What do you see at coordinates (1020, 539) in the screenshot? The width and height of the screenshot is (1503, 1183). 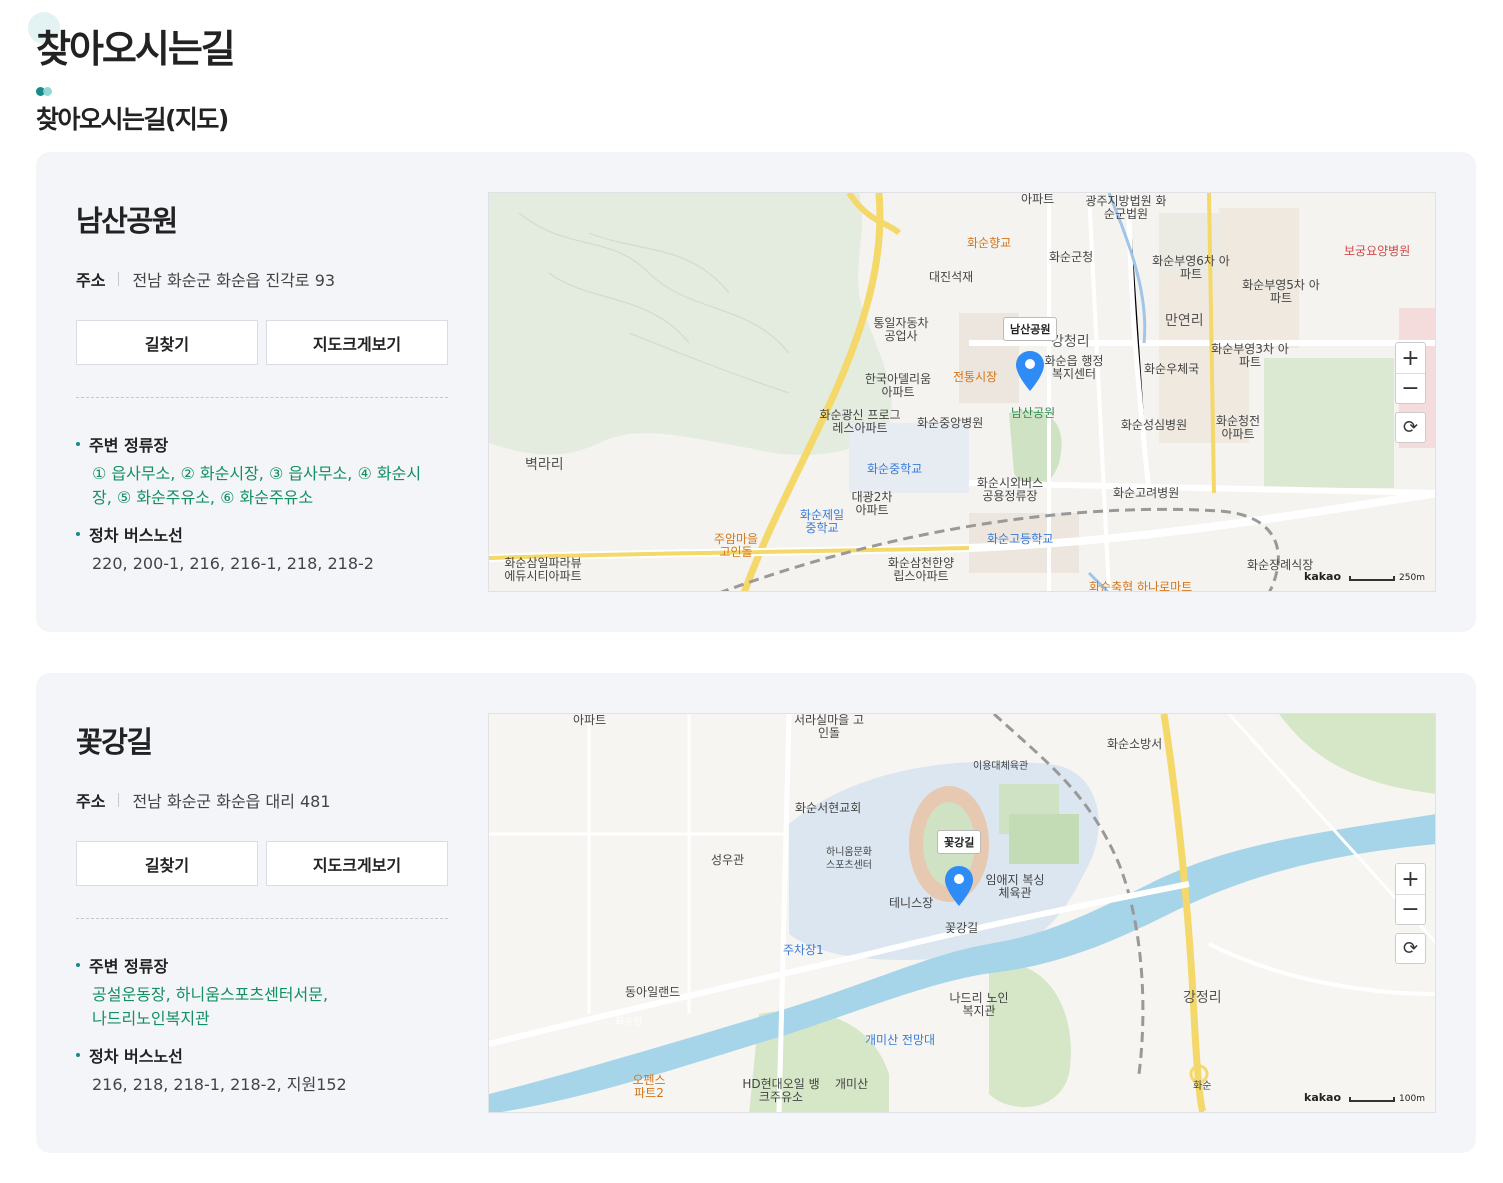 I see `map-label: 화순고등학교` at bounding box center [1020, 539].